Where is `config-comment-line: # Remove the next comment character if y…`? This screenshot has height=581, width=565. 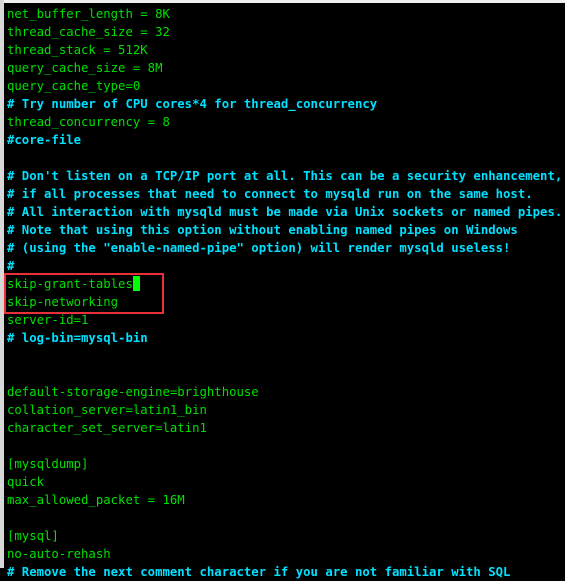
config-comment-line: # Remove the next comment character if y… is located at coordinates (286, 572).